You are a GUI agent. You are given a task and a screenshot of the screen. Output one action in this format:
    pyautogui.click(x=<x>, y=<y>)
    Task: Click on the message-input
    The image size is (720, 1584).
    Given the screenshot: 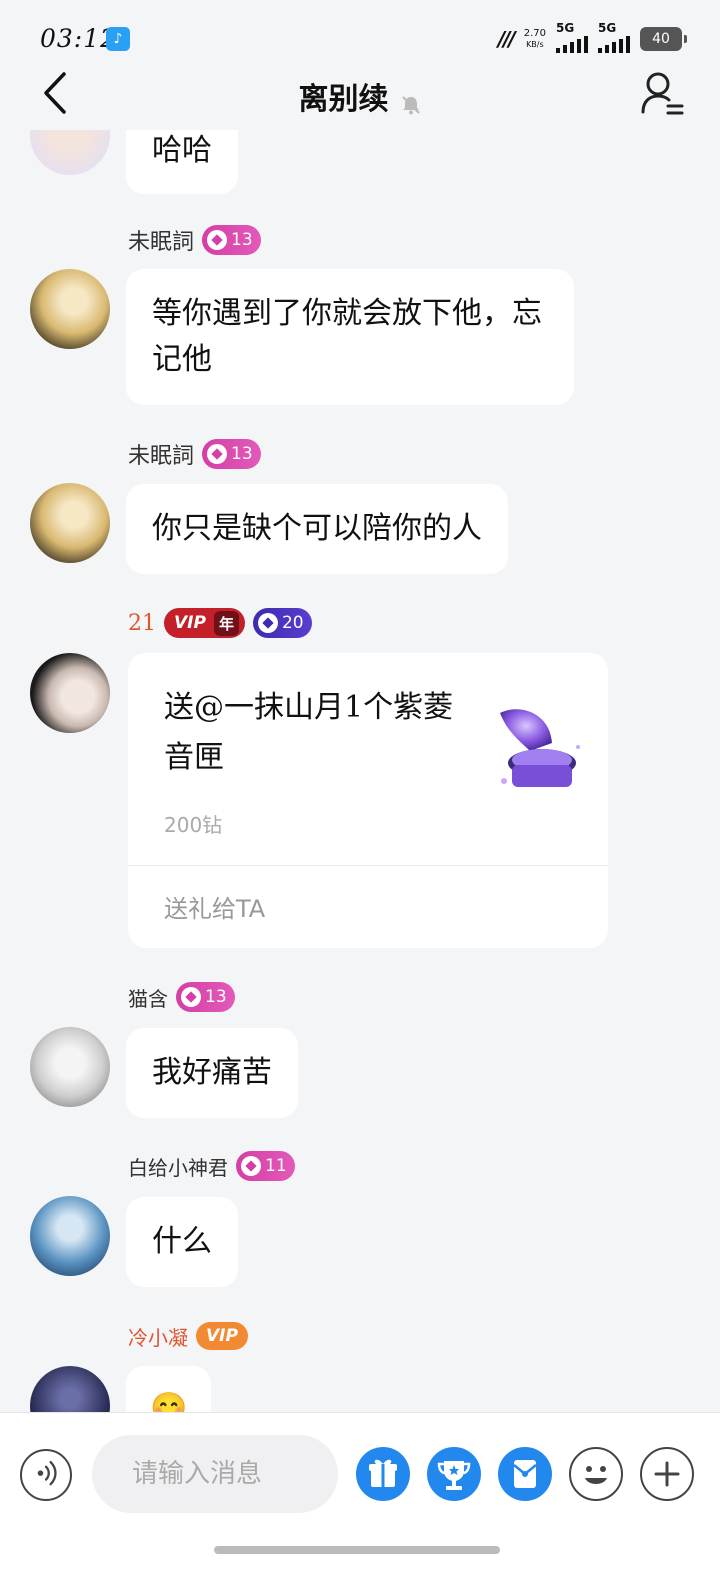 What is the action you would take?
    pyautogui.click(x=215, y=1474)
    